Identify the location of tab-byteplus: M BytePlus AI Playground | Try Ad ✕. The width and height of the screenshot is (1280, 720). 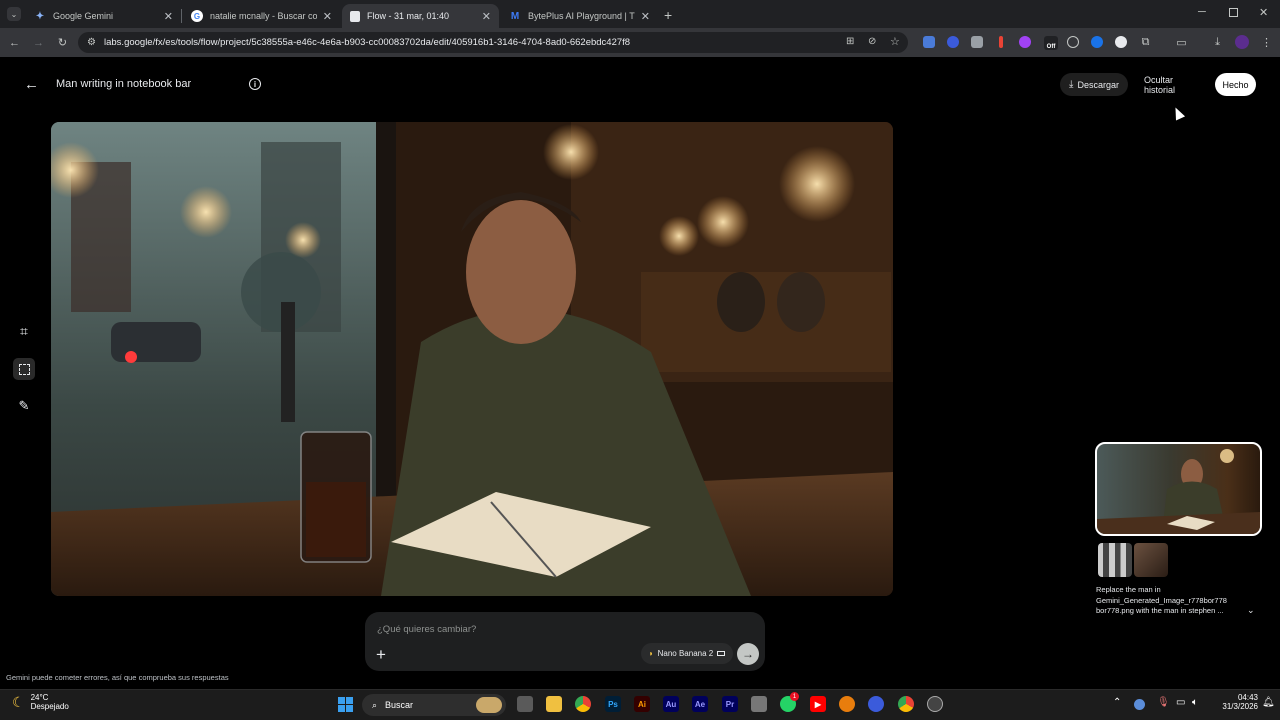
(579, 16).